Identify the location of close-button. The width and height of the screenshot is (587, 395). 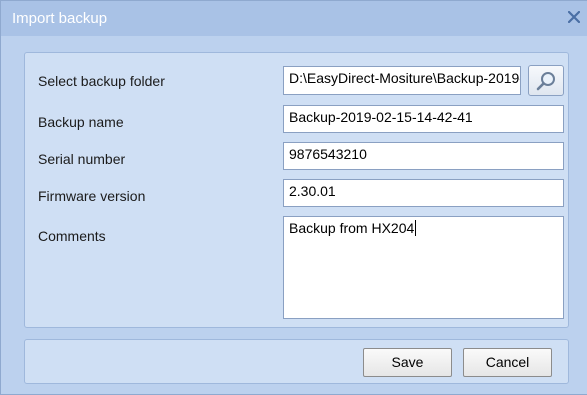
(574, 17).